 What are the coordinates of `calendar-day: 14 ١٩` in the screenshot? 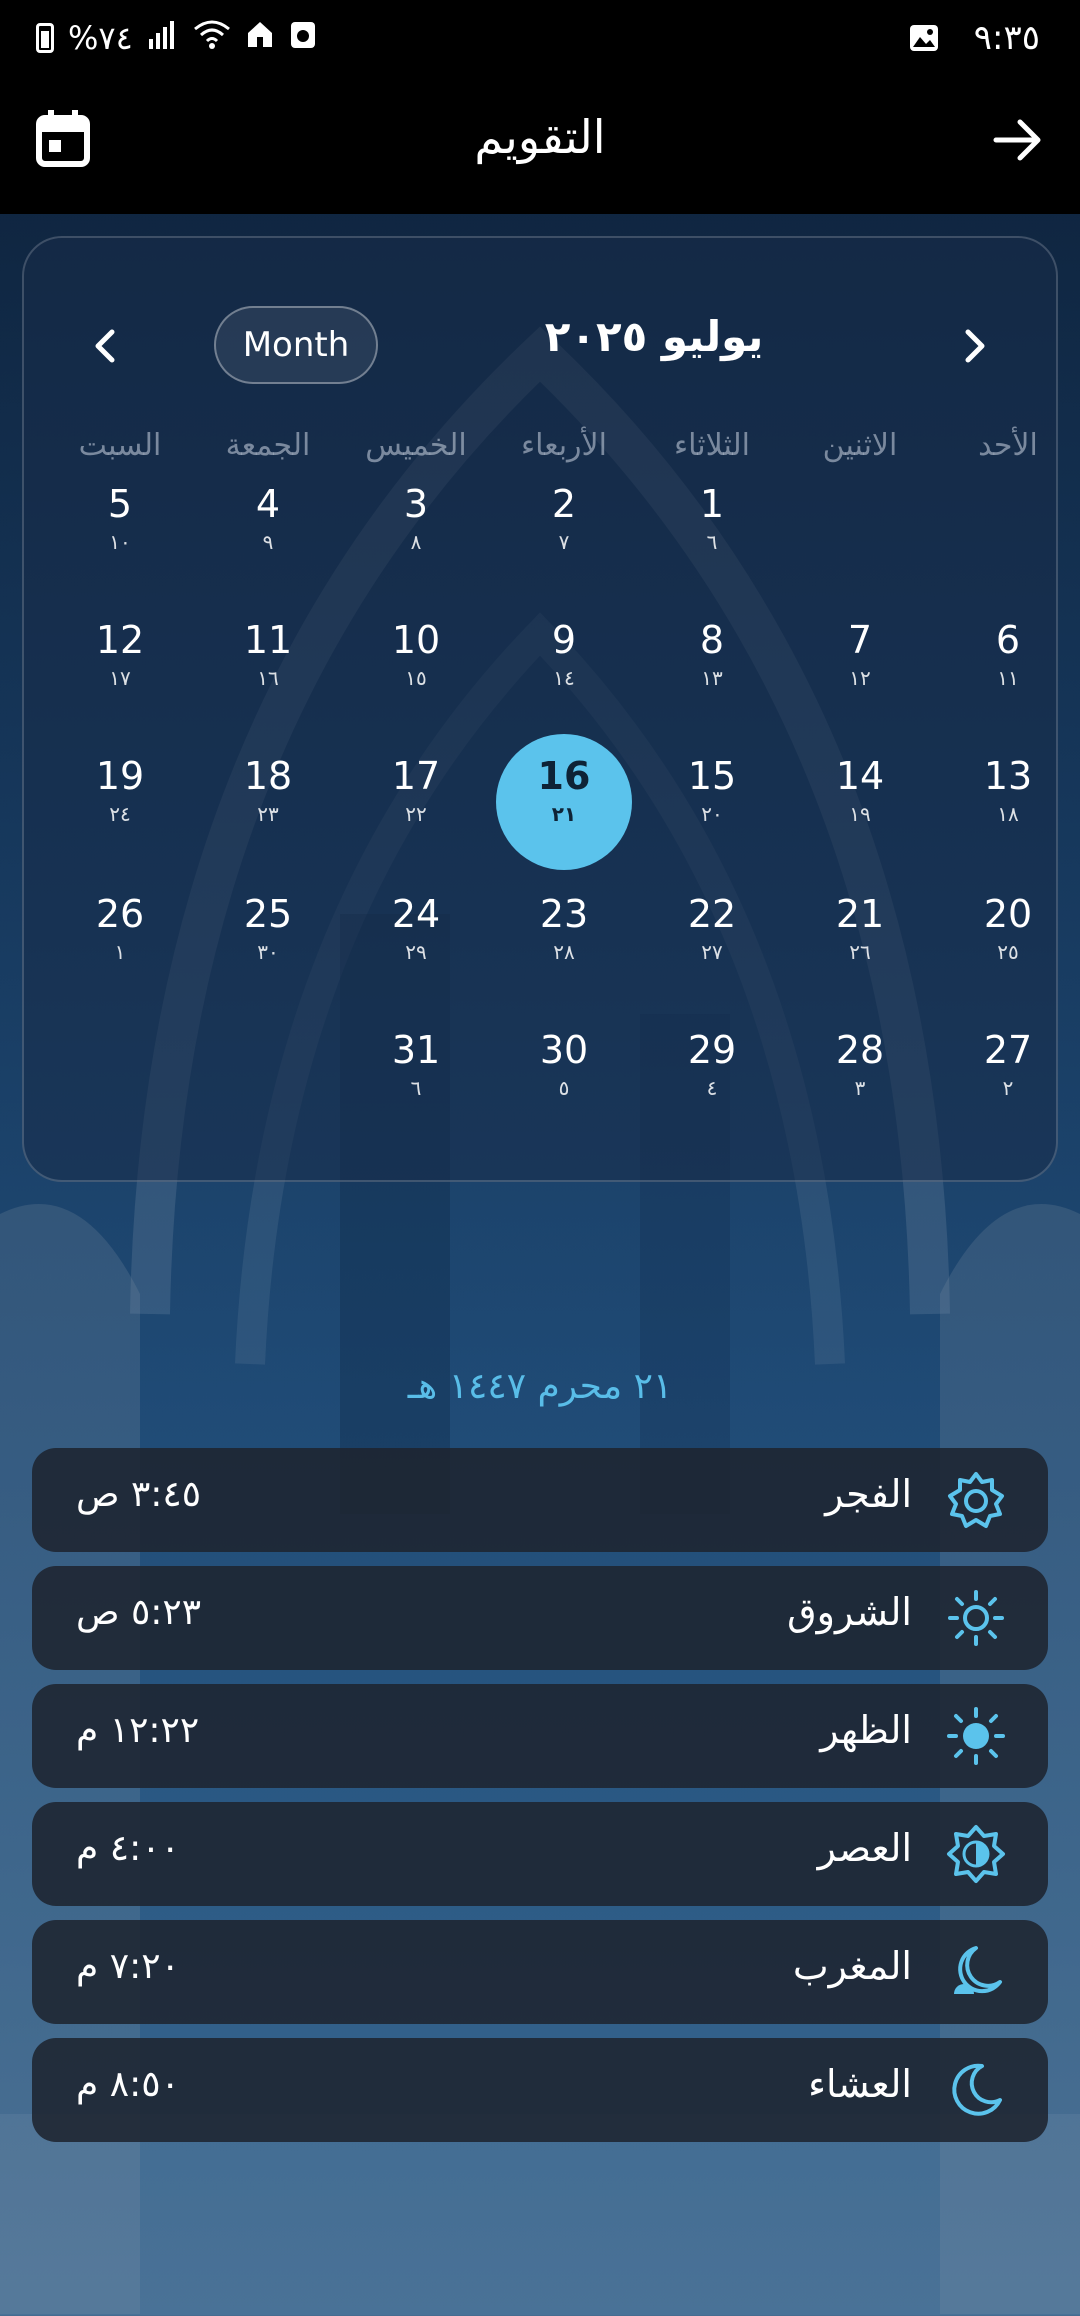 It's located at (860, 814).